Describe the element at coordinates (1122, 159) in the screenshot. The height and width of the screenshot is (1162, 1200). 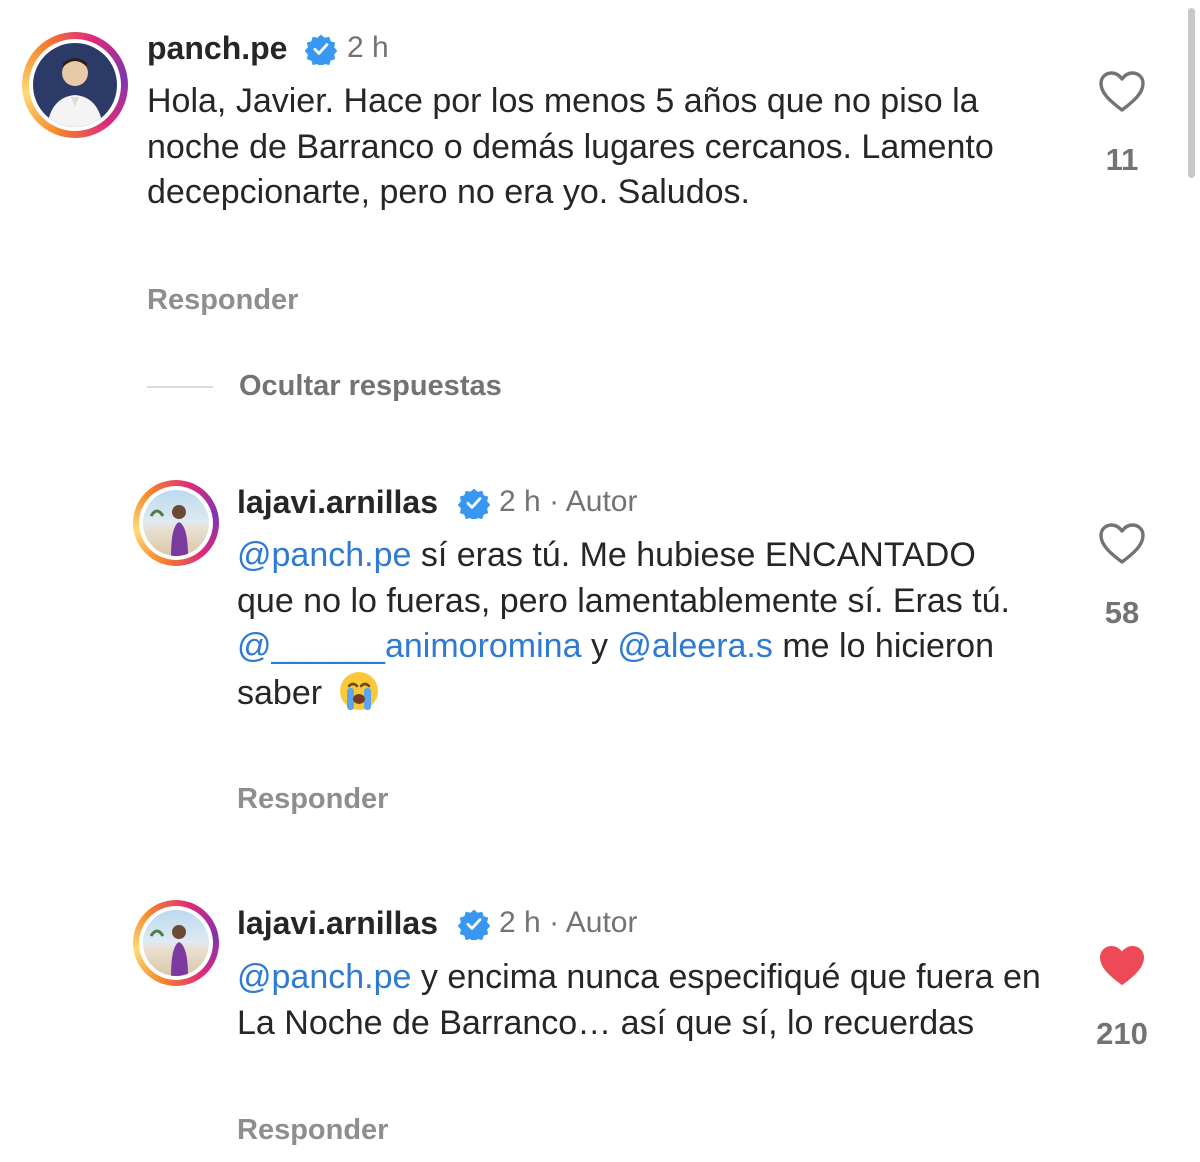
I see `like-count: 11` at that location.